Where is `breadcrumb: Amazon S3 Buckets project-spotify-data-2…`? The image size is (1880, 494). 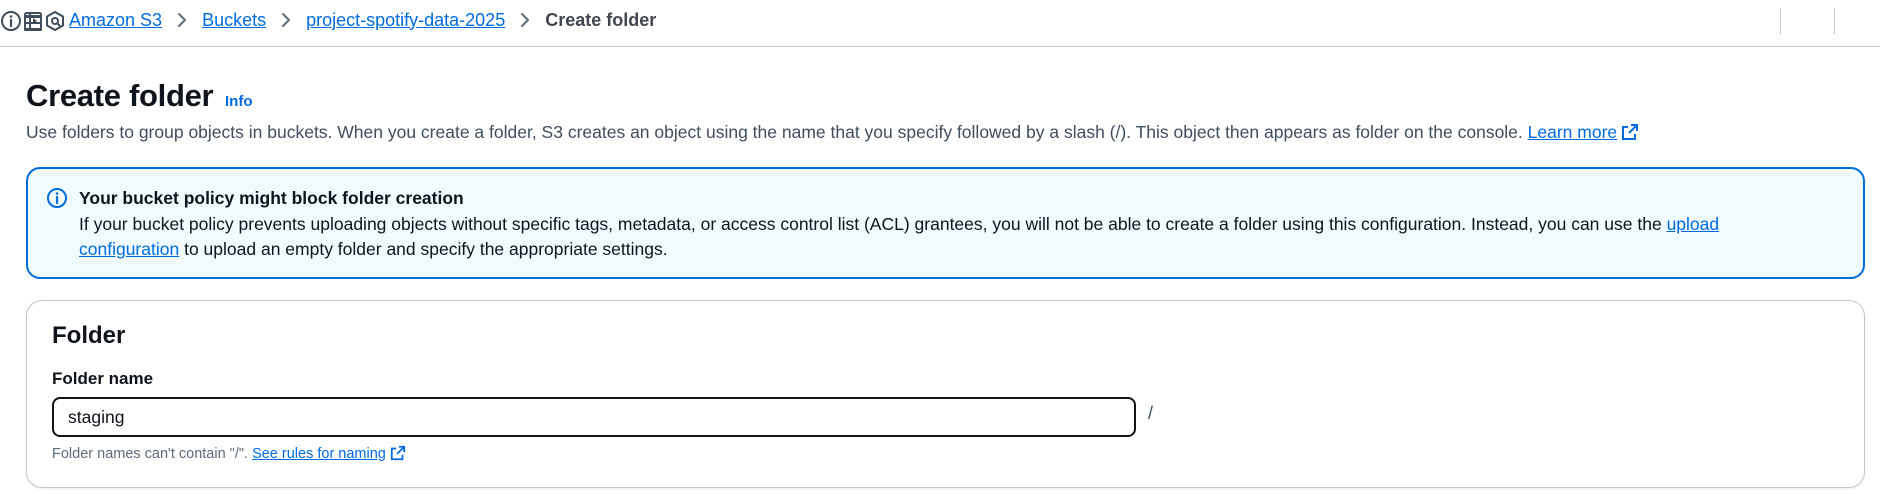
breadcrumb: Amazon S3 Buckets project-spotify-data-2… is located at coordinates (362, 20).